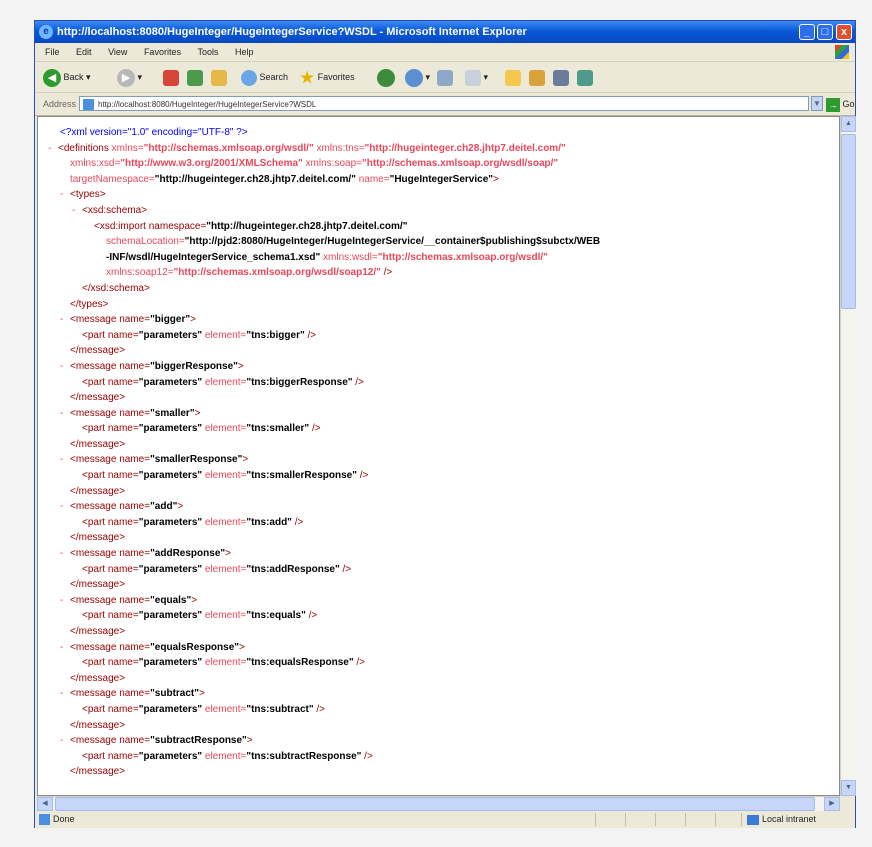  I want to click on address-label: Address, so click(60, 104).